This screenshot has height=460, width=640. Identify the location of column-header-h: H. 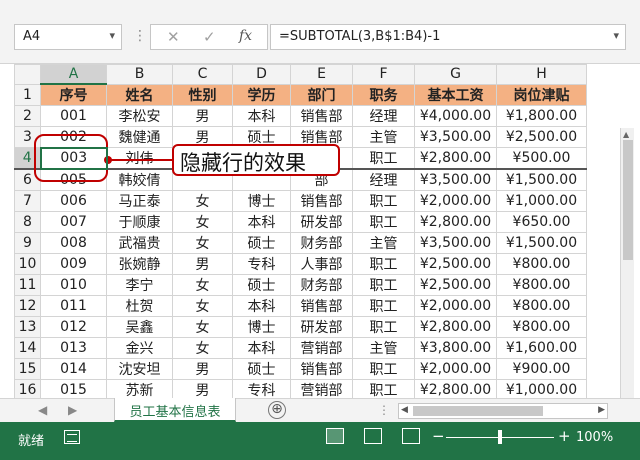
(541, 74).